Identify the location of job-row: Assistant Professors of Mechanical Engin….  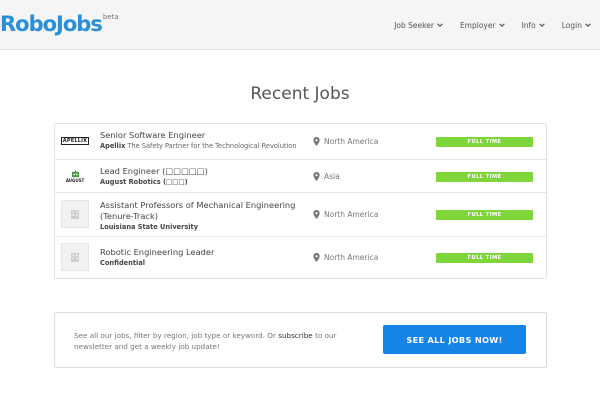
(300, 214).